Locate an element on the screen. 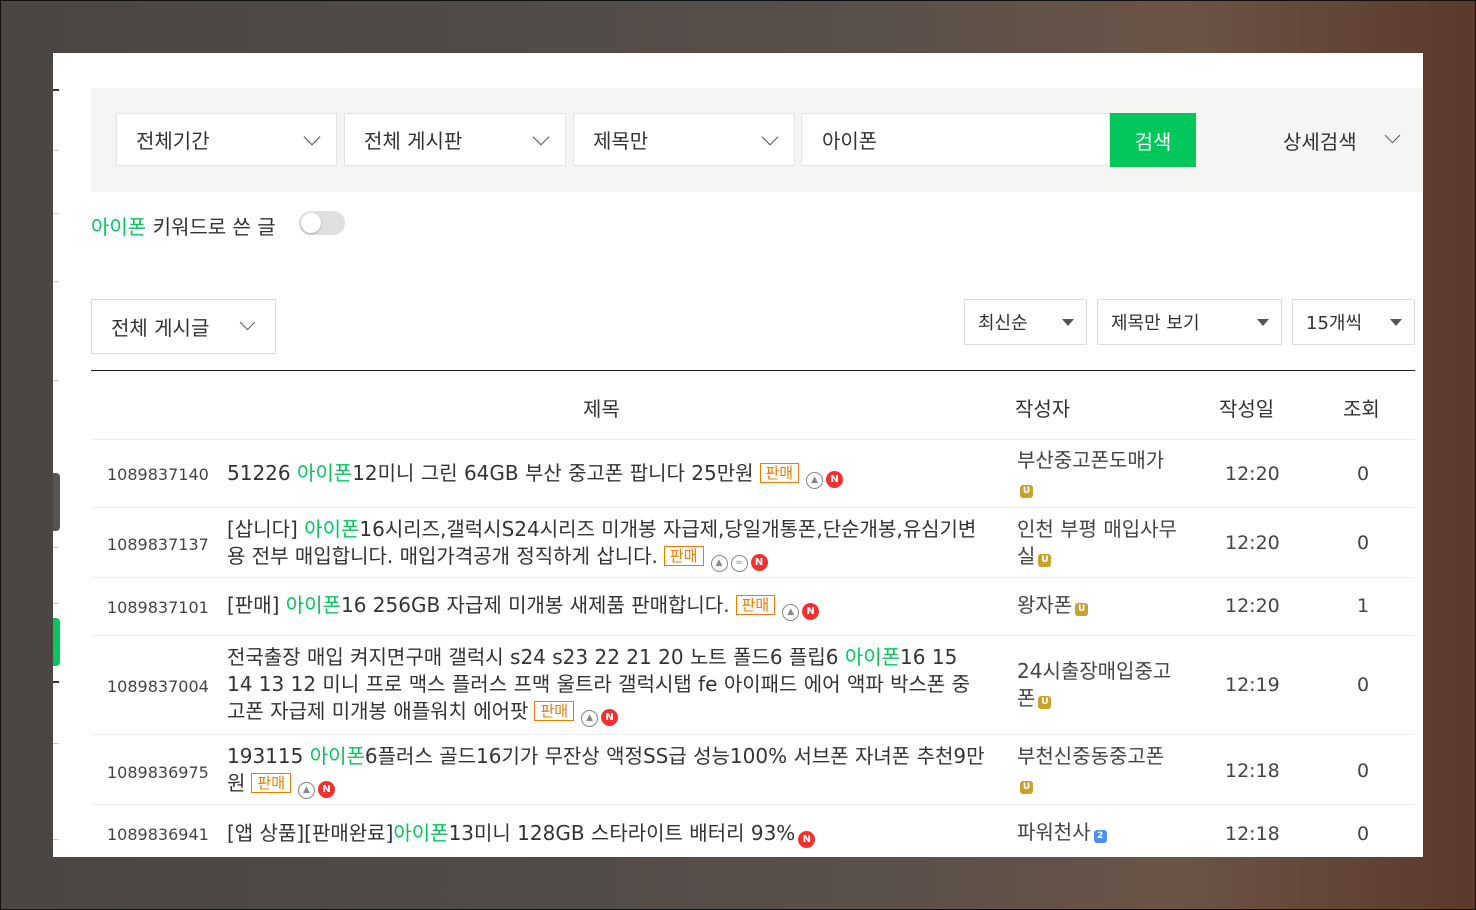 This screenshot has width=1476, height=910. sidebar-tab-green is located at coordinates (56, 642).